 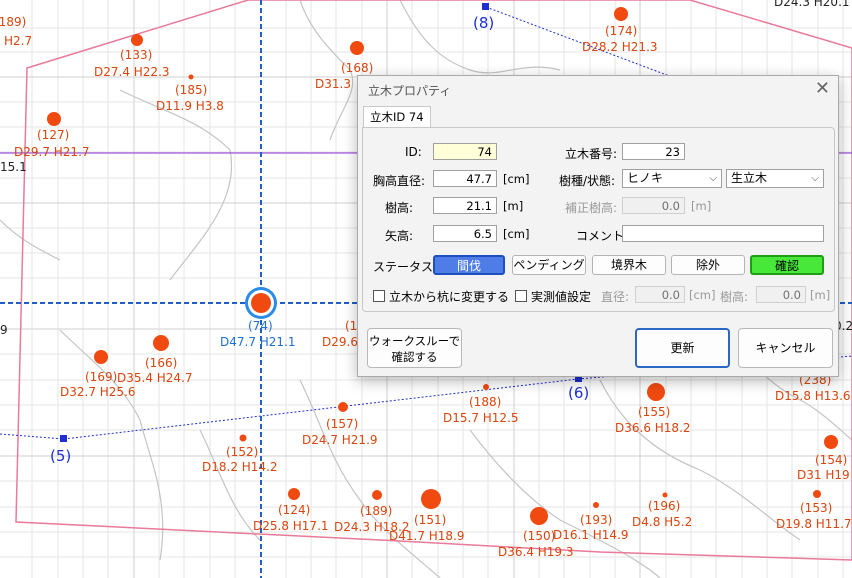 I want to click on walkthrough-line2: 確認する, so click(x=414, y=357).